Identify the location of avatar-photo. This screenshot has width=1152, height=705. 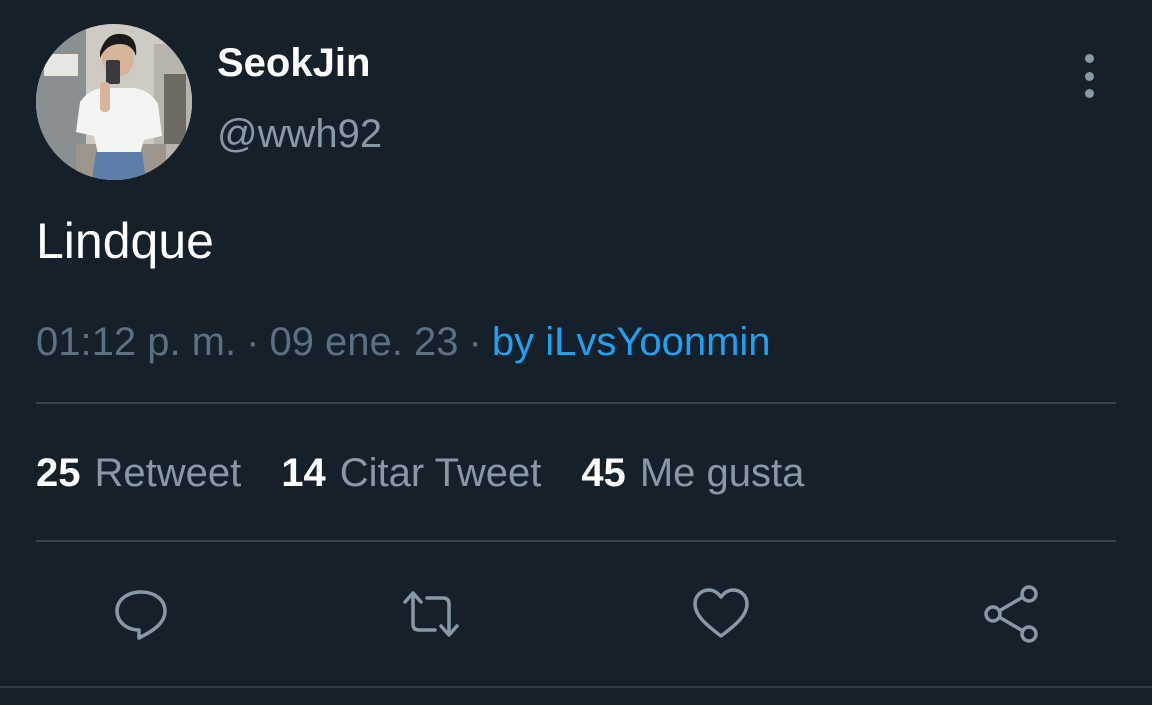
(114, 102).